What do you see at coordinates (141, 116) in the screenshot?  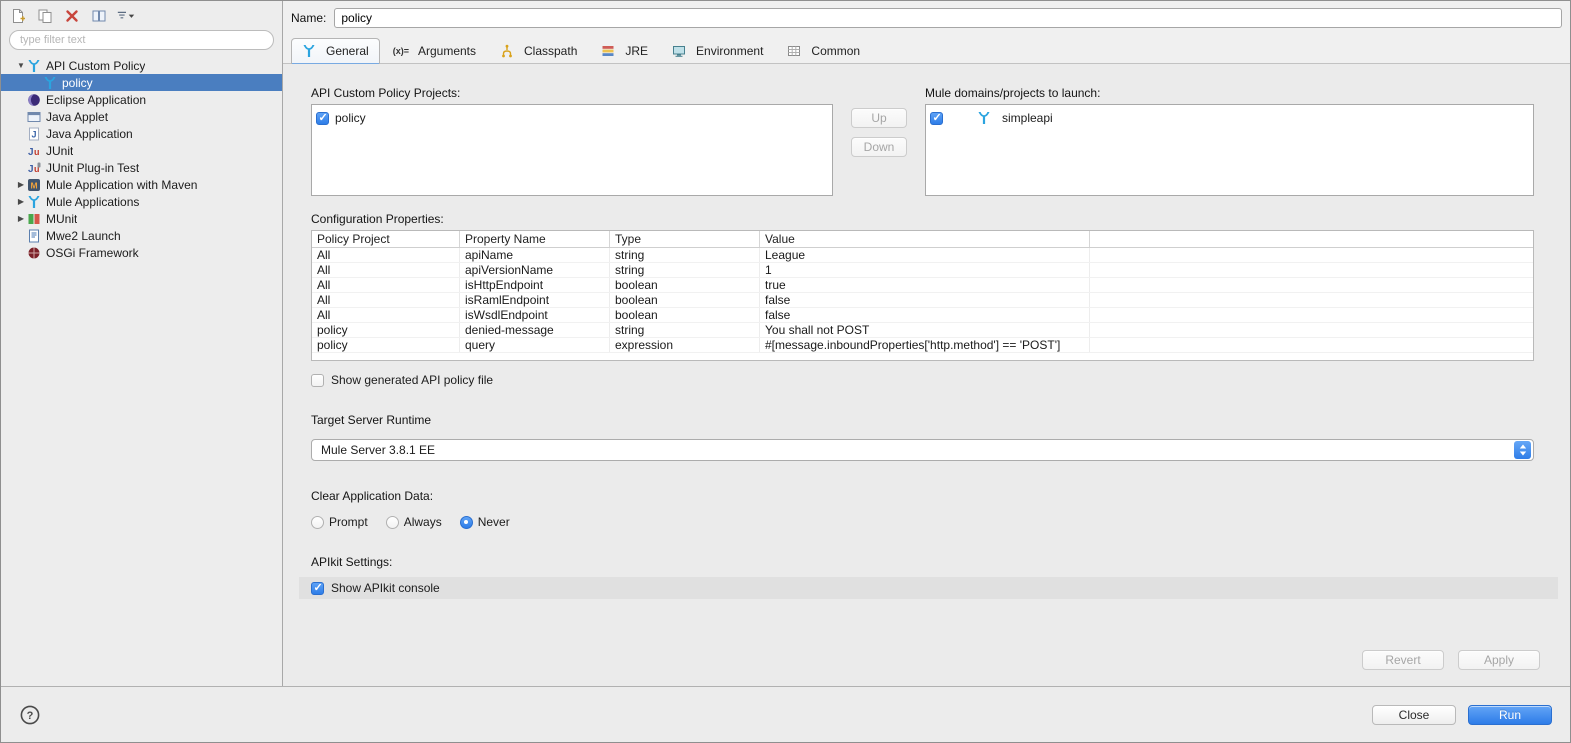 I see `tree-item-java-applet: Java Applet` at bounding box center [141, 116].